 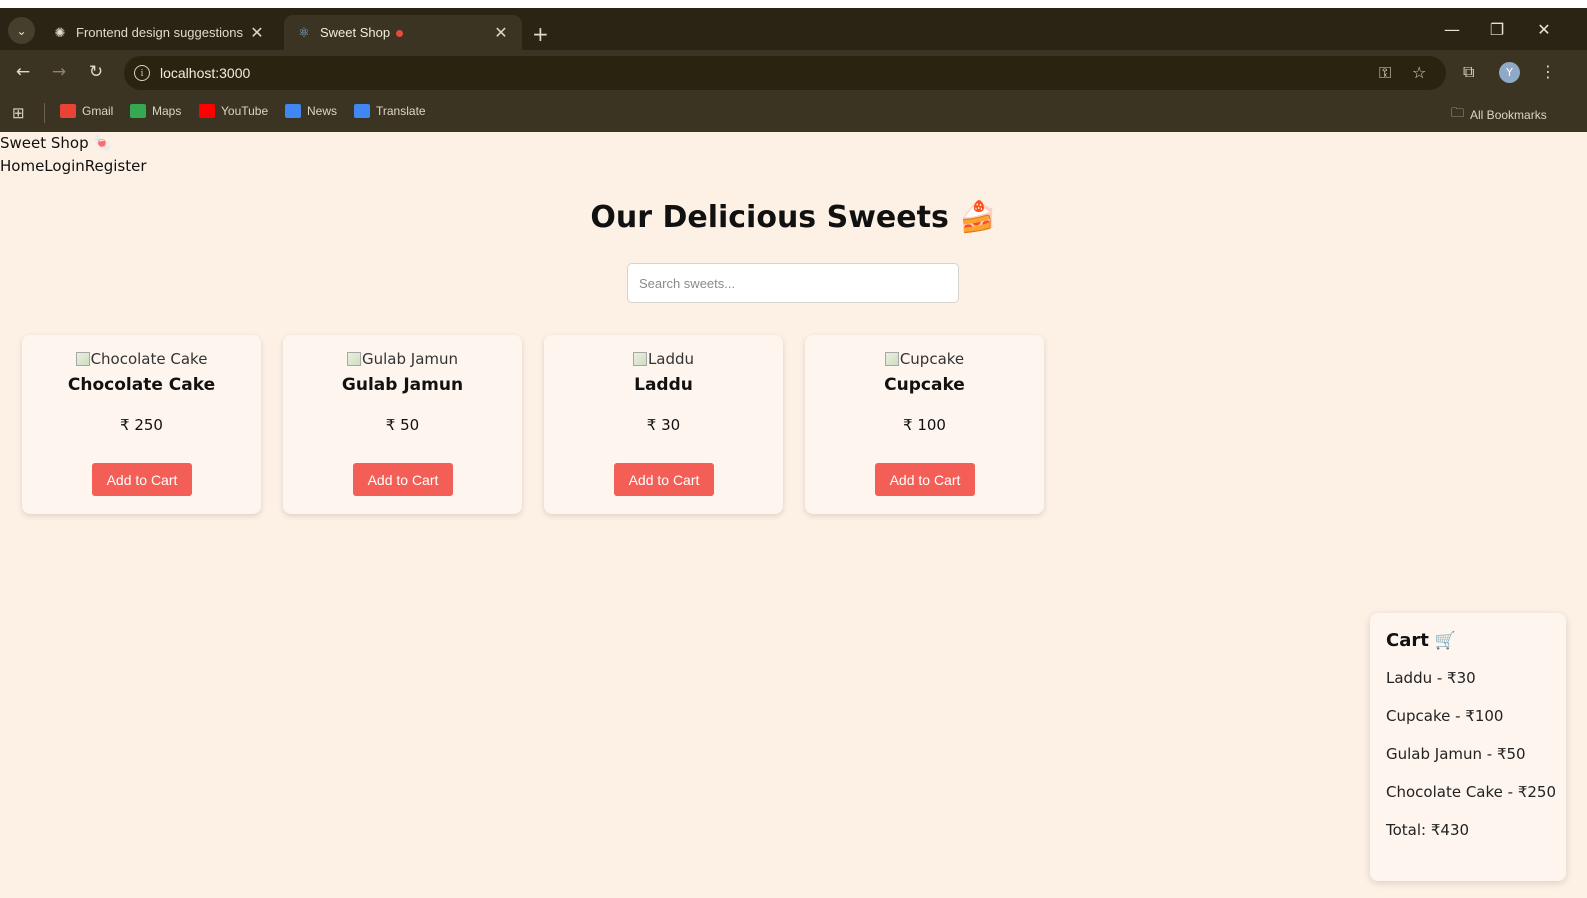 I want to click on product-image-alt: Cupcake, so click(x=932, y=359).